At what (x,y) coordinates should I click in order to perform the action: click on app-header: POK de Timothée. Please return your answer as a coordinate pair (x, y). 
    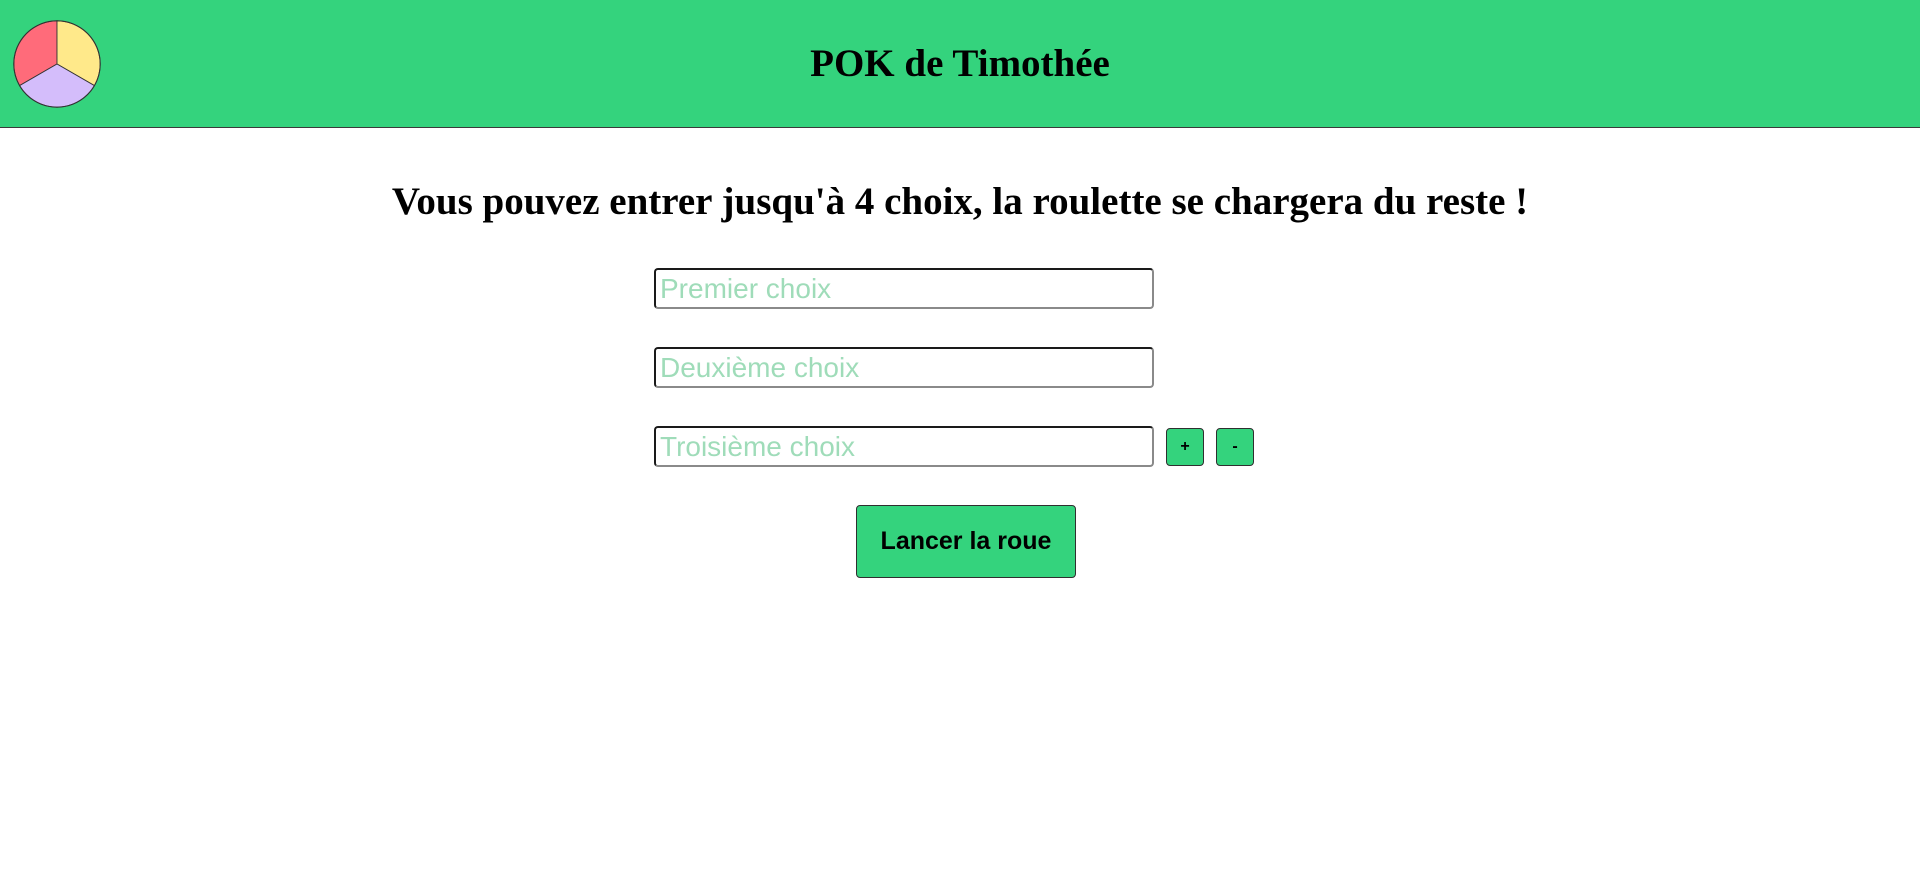
    Looking at the image, I should click on (960, 64).